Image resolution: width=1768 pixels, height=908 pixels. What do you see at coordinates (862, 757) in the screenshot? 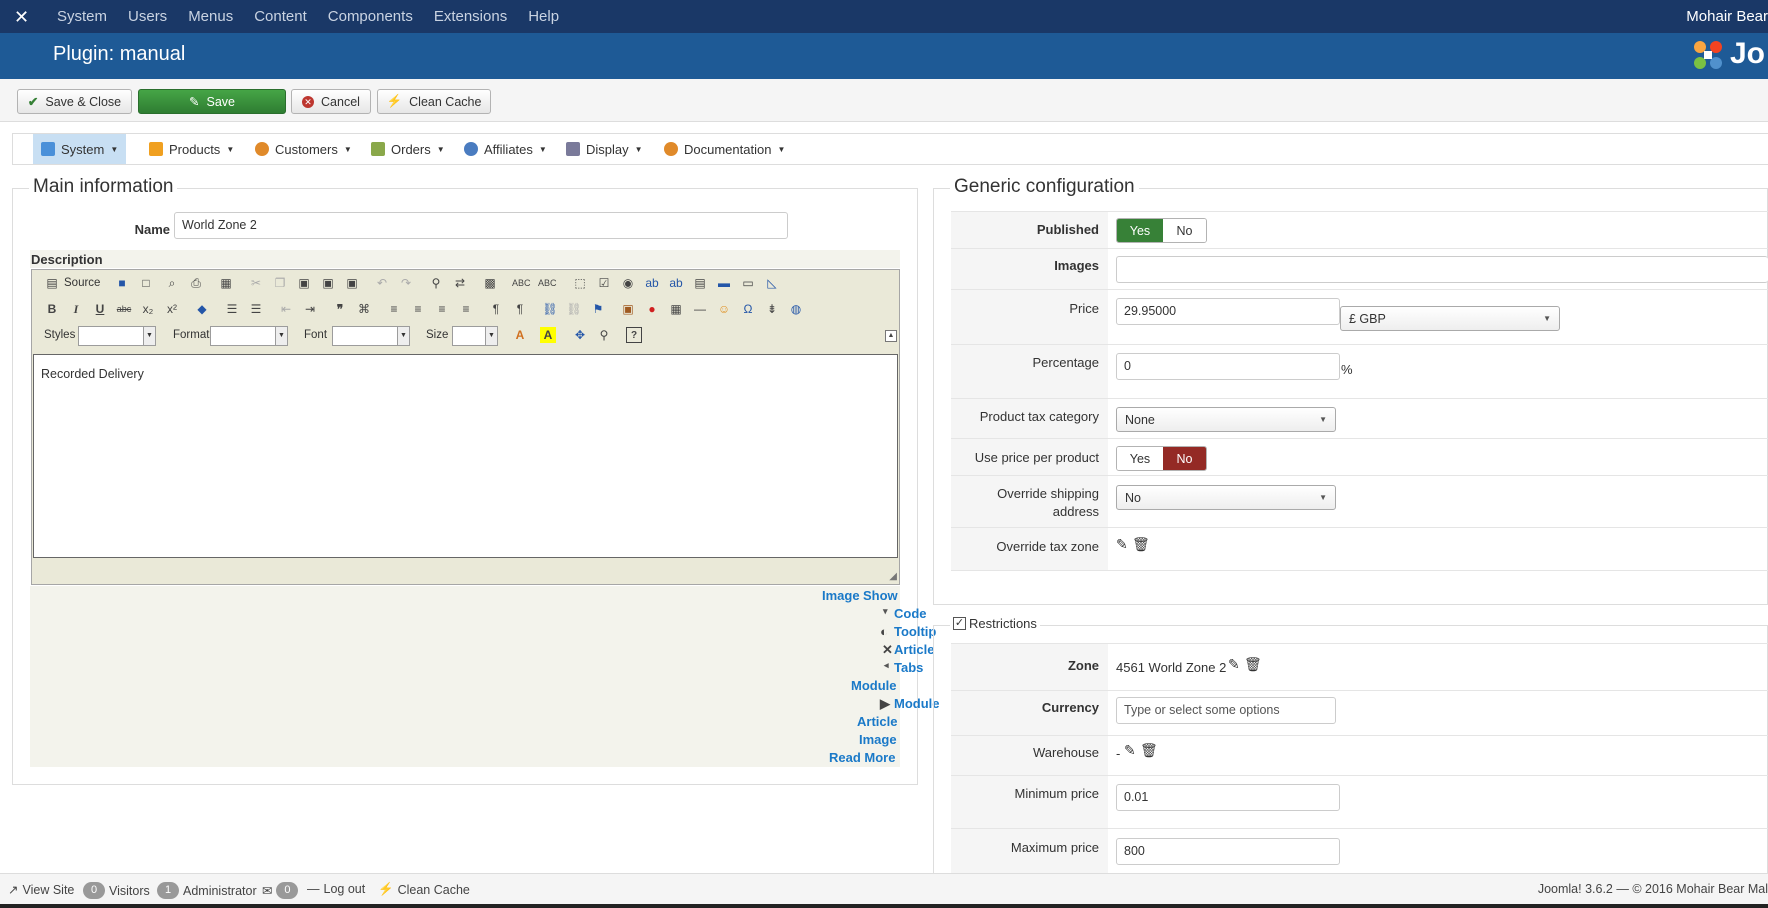
I see `read-more-button: Read More` at bounding box center [862, 757].